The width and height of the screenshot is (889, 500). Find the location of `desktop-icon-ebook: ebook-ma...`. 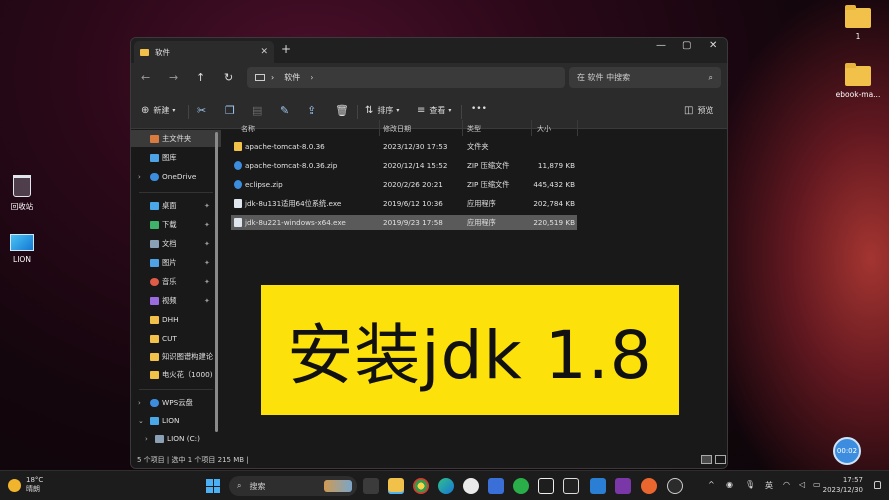

desktop-icon-ebook: ebook-ma... is located at coordinates (858, 81).